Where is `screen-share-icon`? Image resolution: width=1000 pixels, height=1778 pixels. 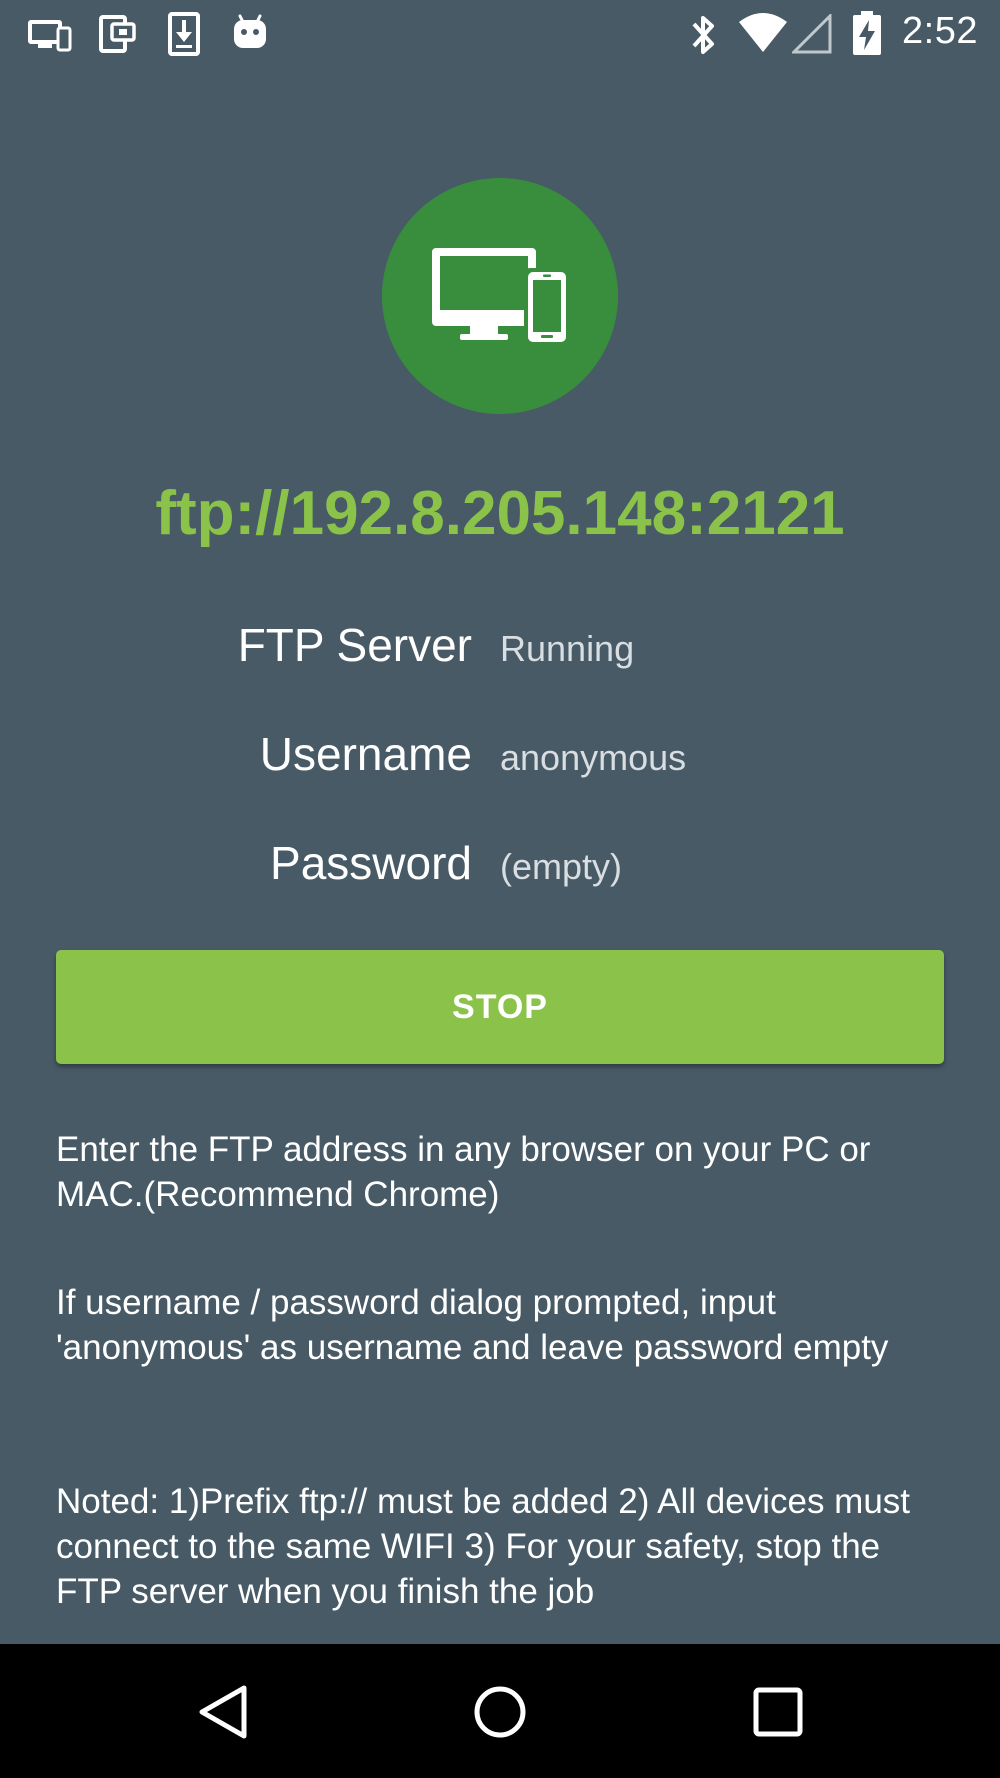
screen-share-icon is located at coordinates (118, 36).